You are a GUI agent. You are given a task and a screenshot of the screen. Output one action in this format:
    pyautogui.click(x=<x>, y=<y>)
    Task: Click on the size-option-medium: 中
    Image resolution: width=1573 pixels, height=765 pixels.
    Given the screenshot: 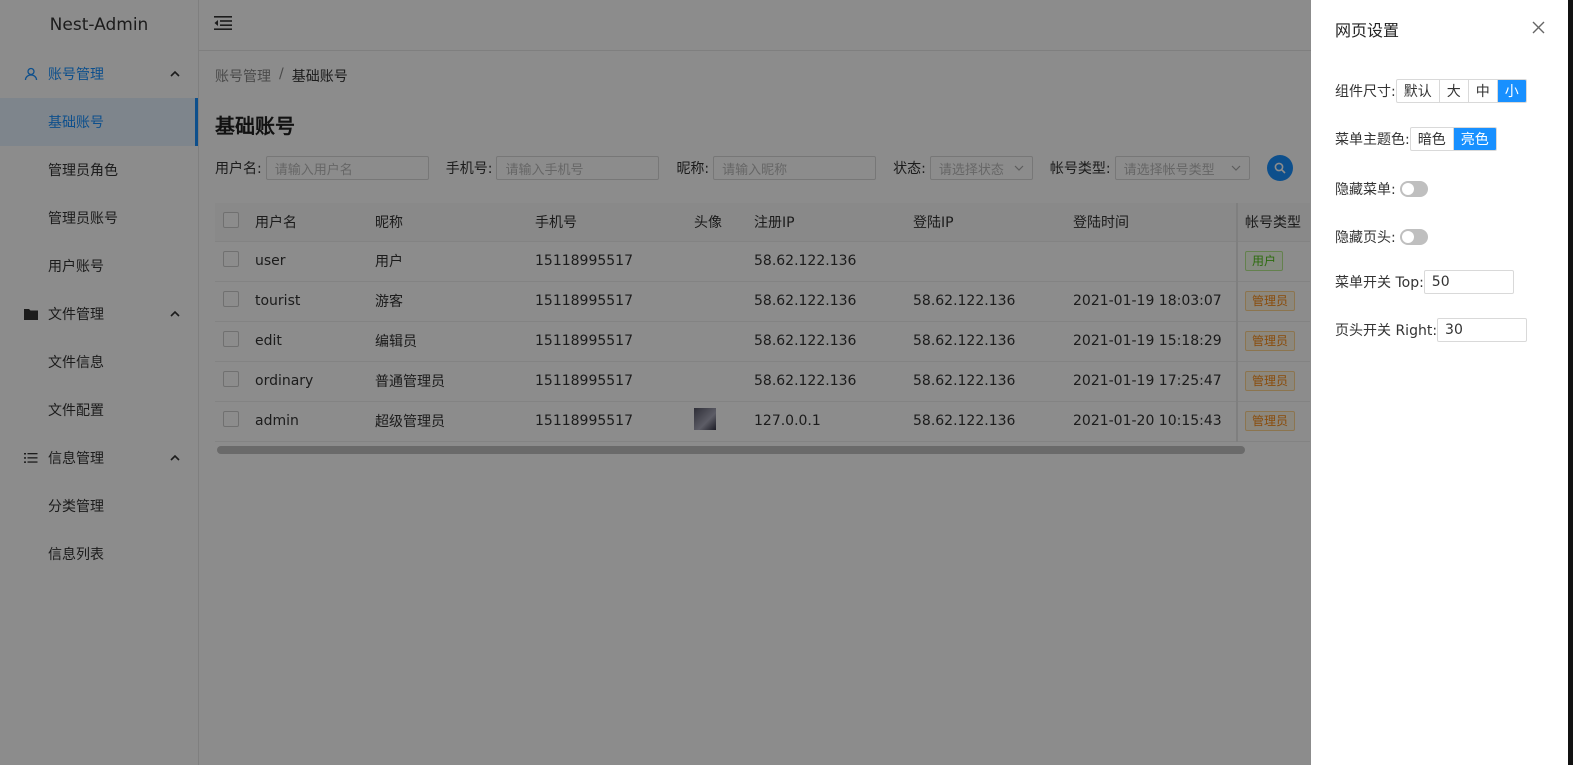 What is the action you would take?
    pyautogui.click(x=1482, y=91)
    